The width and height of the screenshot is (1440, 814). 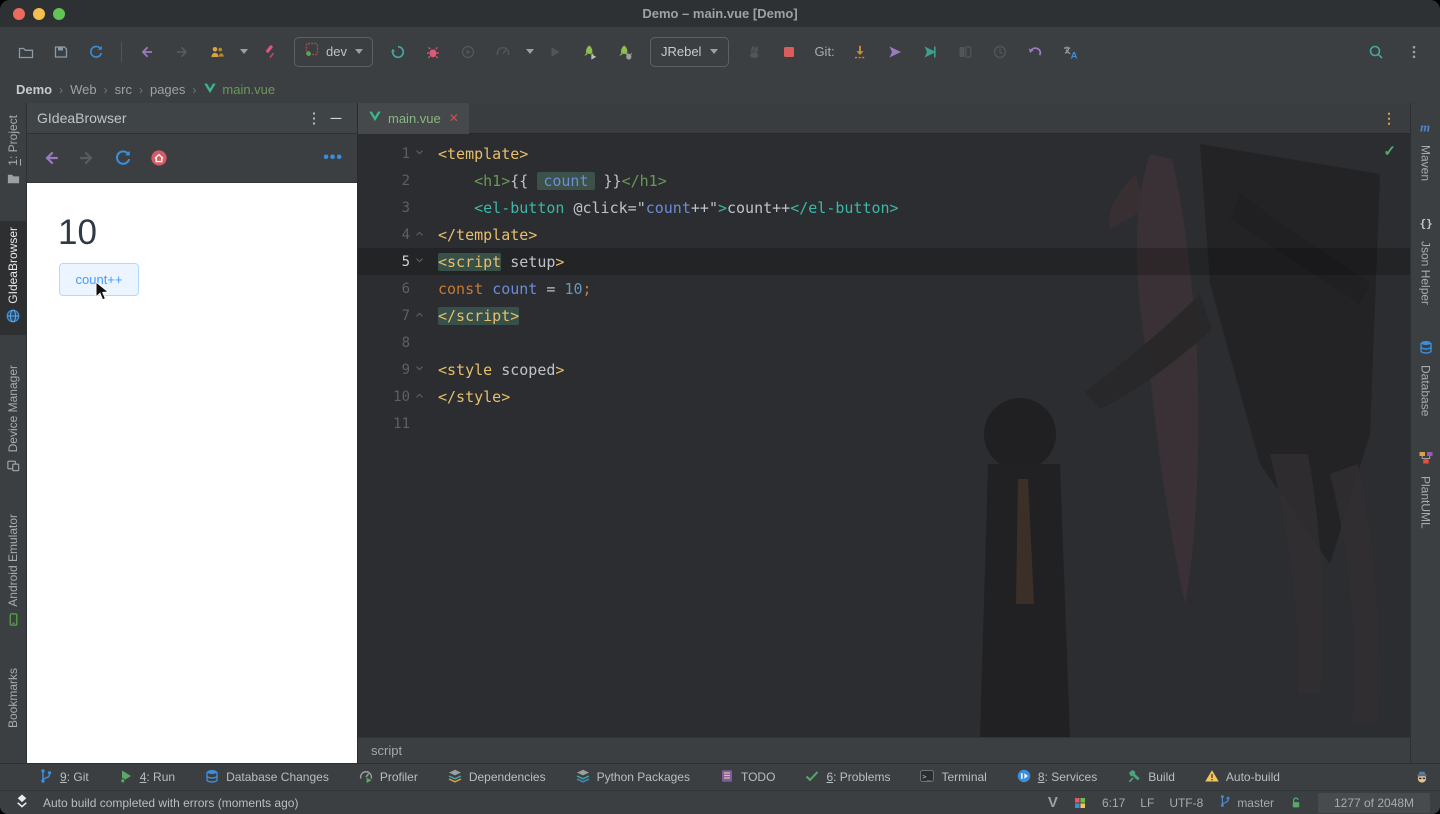 I want to click on sidebar-item-bookmarks: Bookmarks, so click(x=13, y=698).